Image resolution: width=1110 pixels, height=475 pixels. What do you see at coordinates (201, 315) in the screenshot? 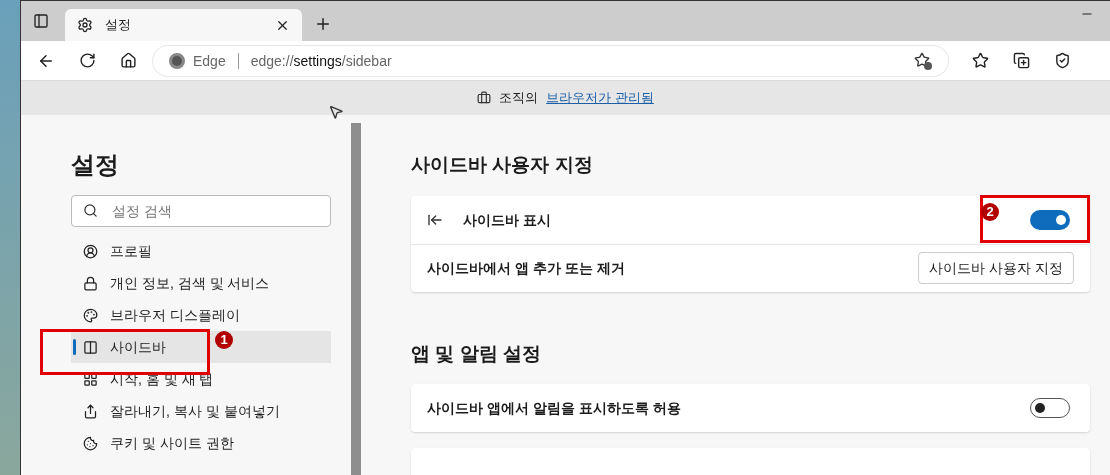
I see `nav-item: 브라우저 디스플레이` at bounding box center [201, 315].